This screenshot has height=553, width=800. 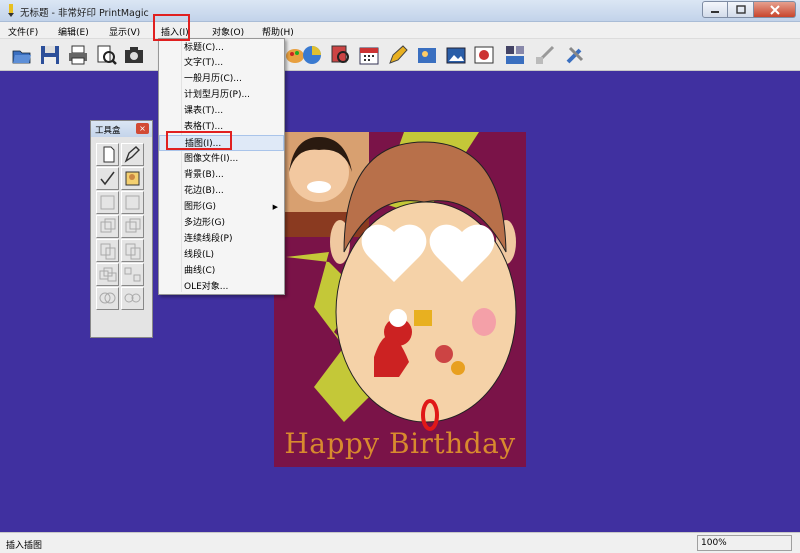 I want to click on maximize-icon, so click(x=740, y=9).